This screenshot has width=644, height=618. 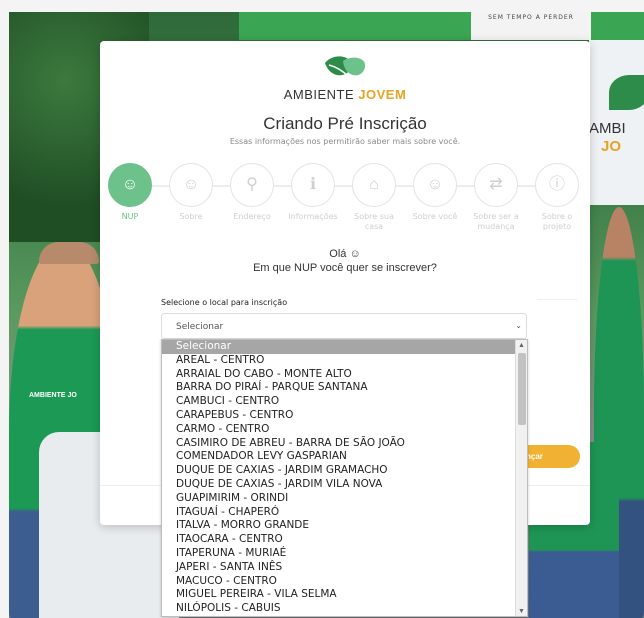 I want to click on background-cap, so click(x=69, y=253).